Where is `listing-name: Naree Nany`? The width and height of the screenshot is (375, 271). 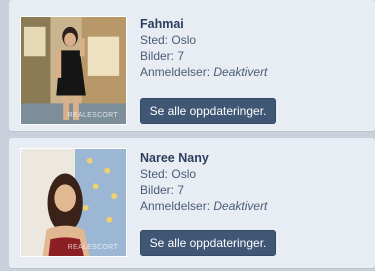 listing-name: Naree Nany is located at coordinates (203, 158).